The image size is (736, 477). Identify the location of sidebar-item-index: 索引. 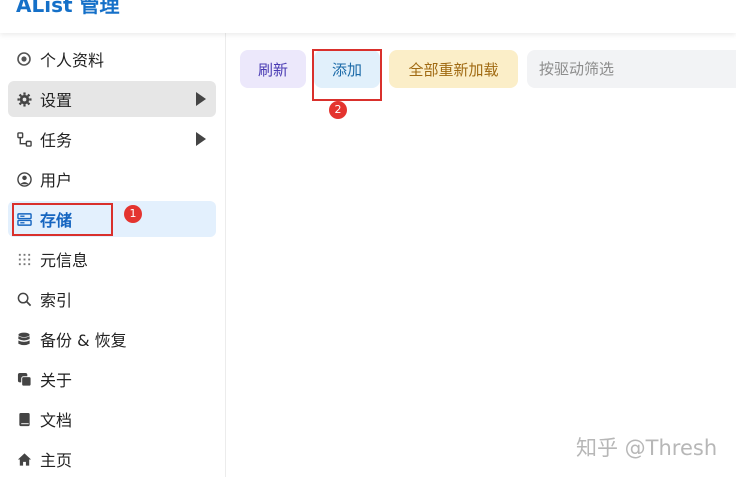
(112, 299).